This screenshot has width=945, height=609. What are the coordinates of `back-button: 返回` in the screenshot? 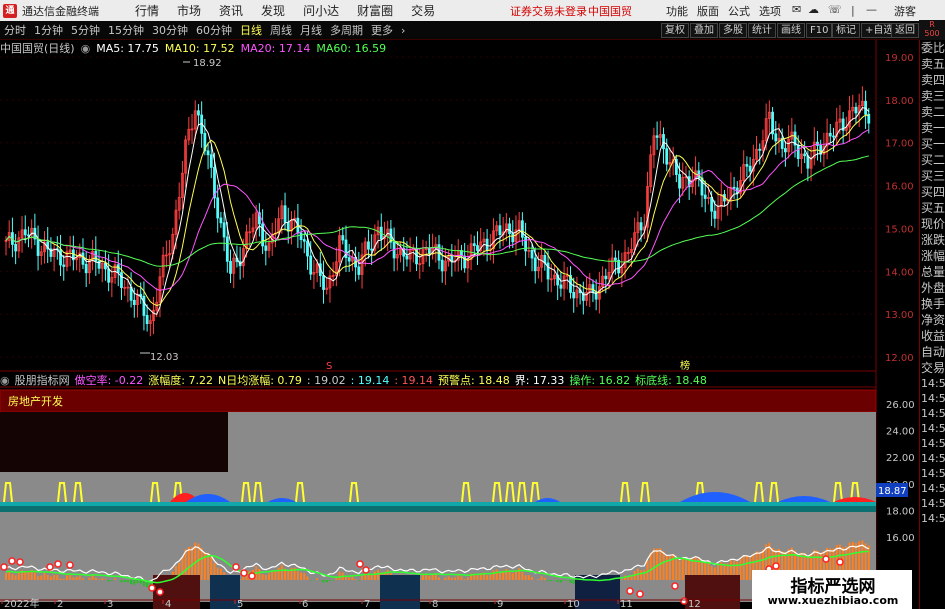 It's located at (905, 30).